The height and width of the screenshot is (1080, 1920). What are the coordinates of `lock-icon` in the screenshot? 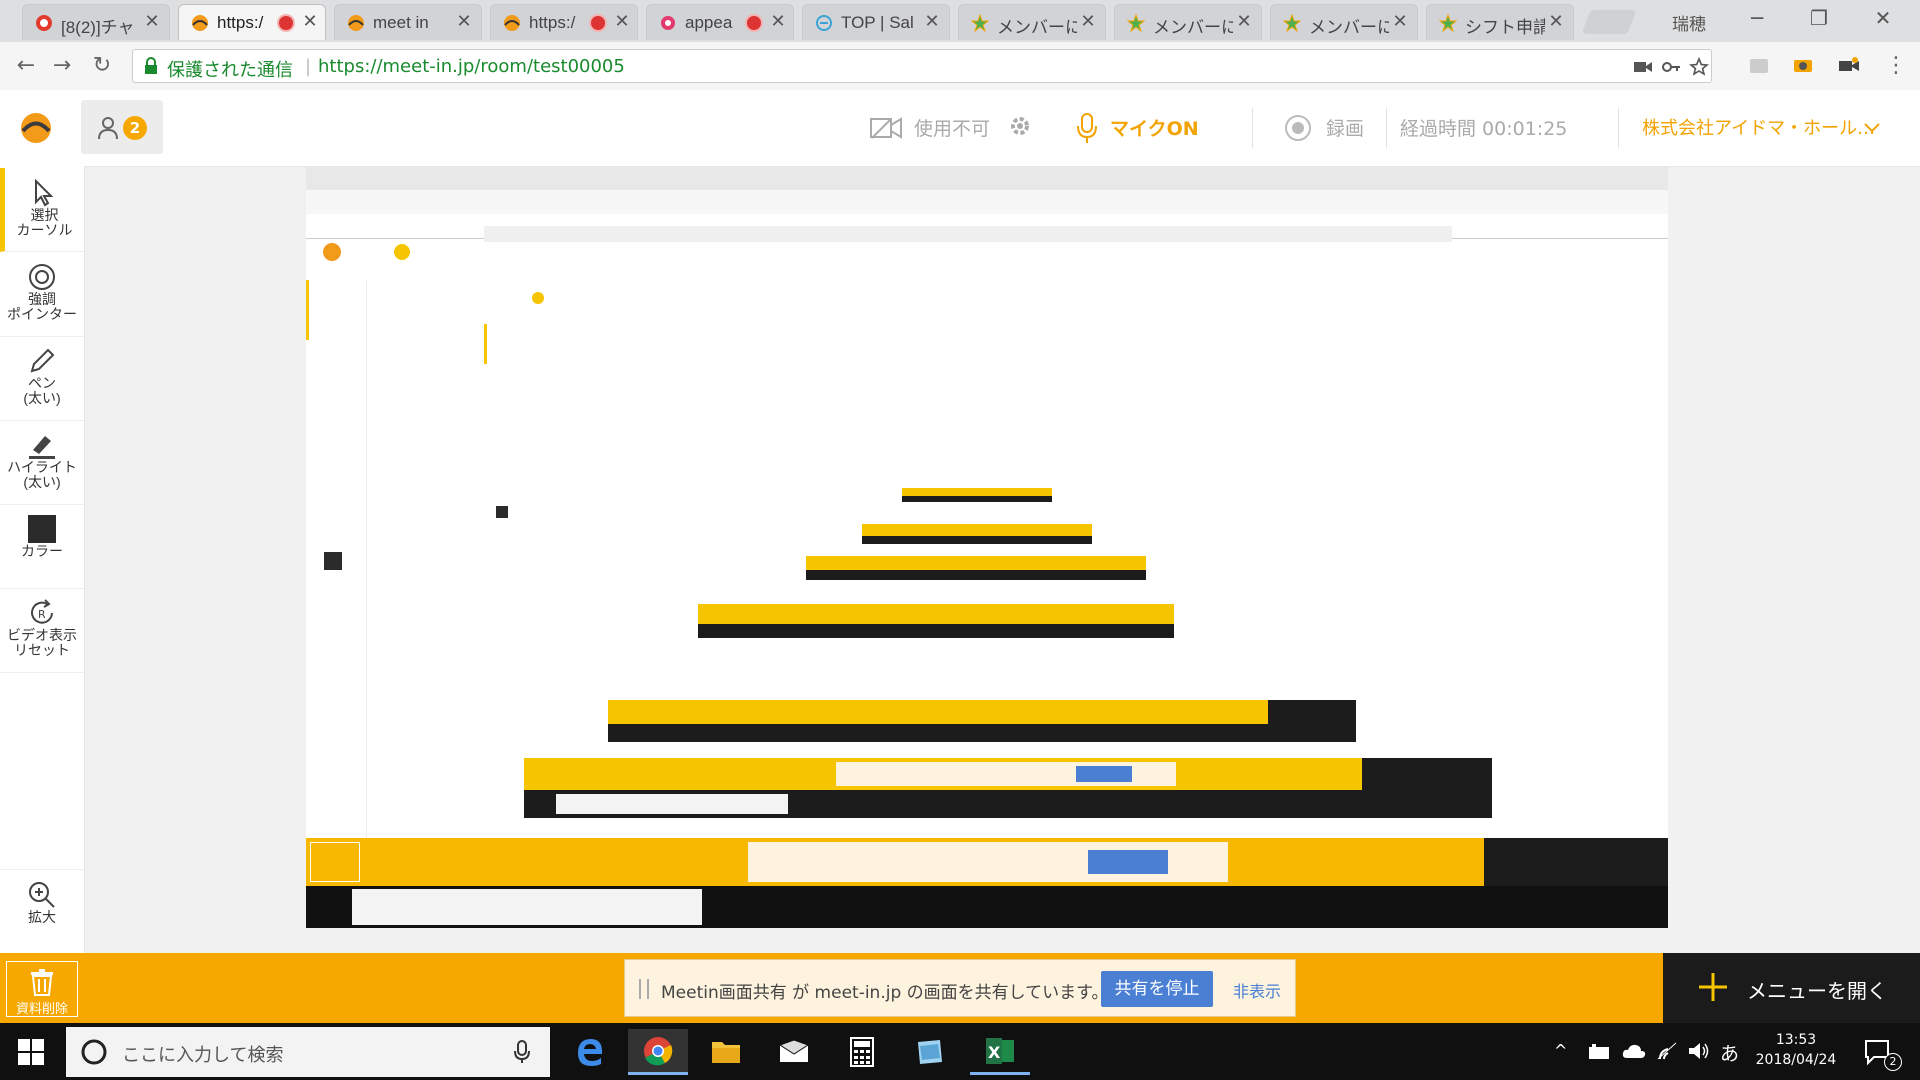 It's located at (151, 65).